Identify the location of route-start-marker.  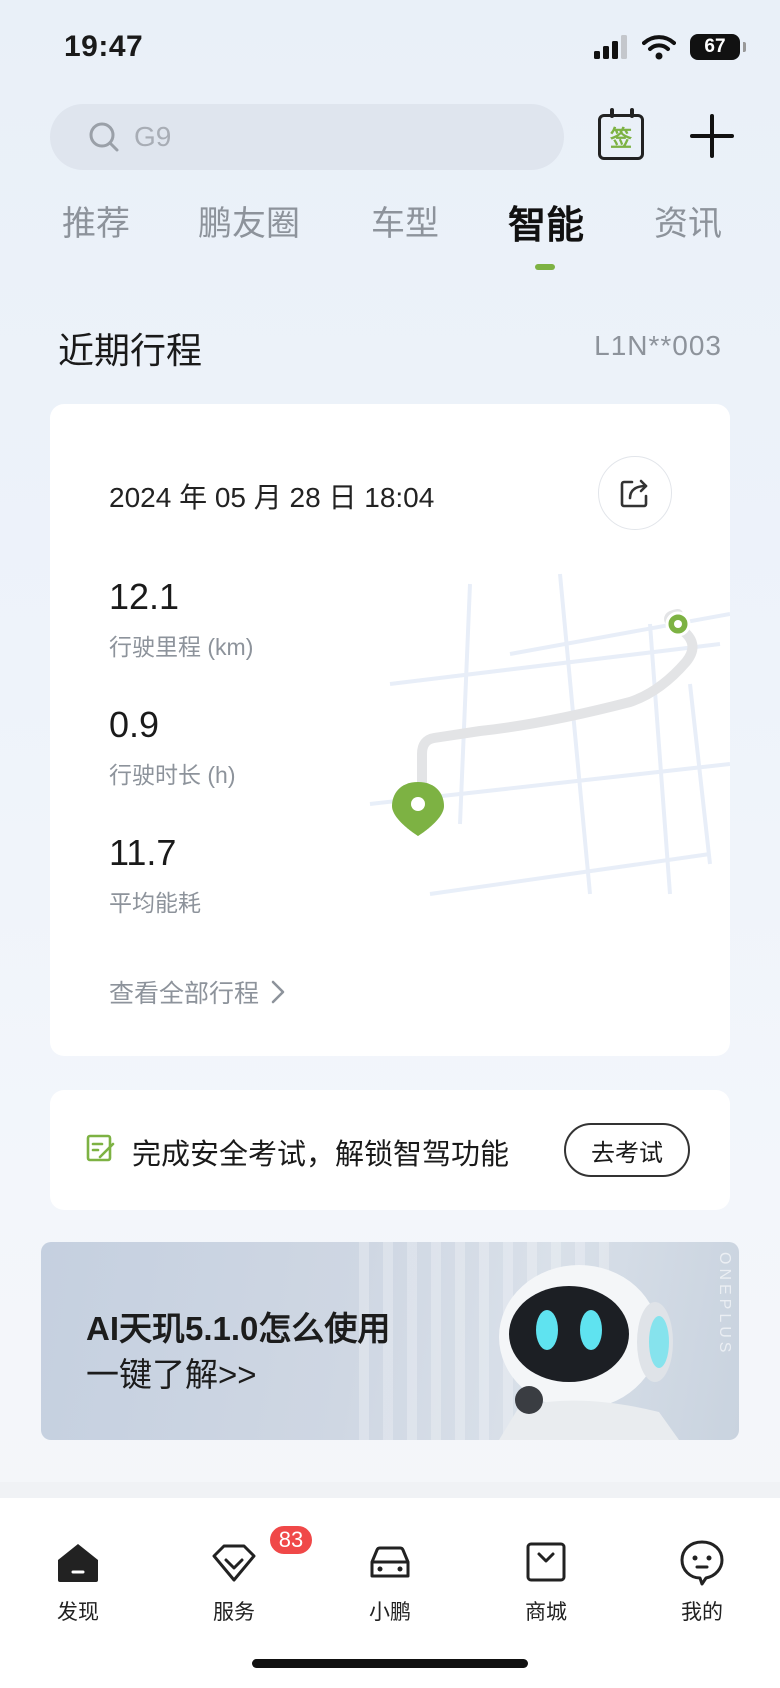
(418, 809).